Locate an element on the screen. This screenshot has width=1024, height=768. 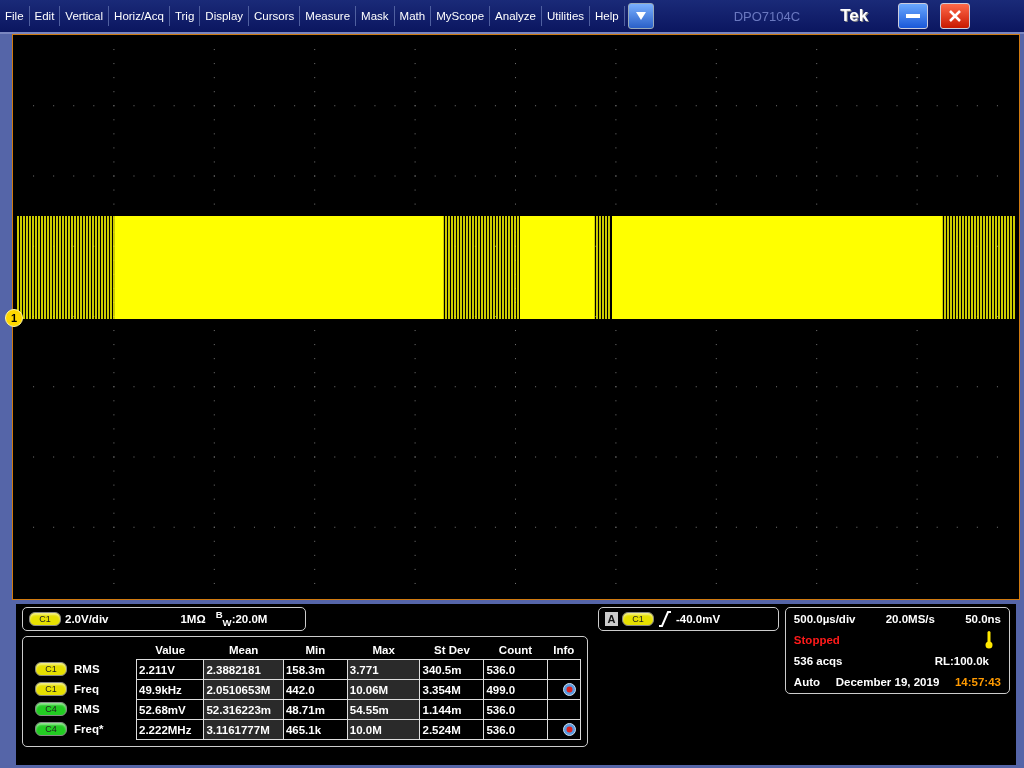
menu-item: MyScope is located at coordinates (461, 16).